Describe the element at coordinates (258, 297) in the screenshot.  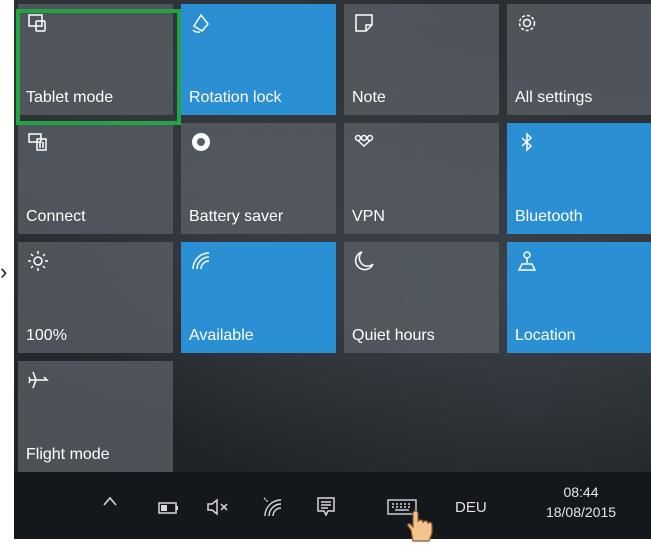
I see `tile-wifi: Available` at that location.